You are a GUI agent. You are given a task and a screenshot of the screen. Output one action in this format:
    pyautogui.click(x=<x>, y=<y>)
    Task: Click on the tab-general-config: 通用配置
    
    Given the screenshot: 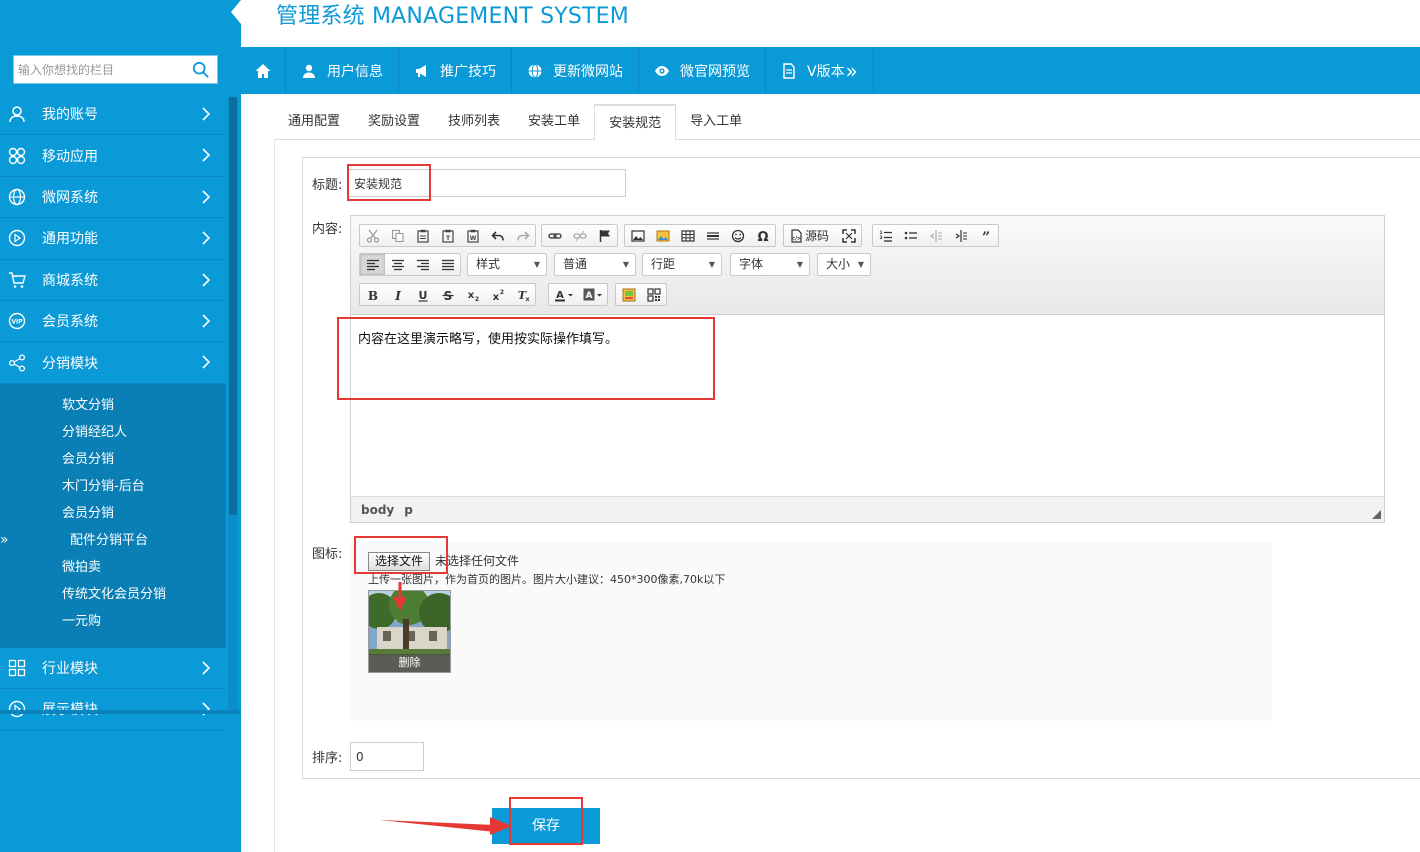 What is the action you would take?
    pyautogui.click(x=314, y=122)
    